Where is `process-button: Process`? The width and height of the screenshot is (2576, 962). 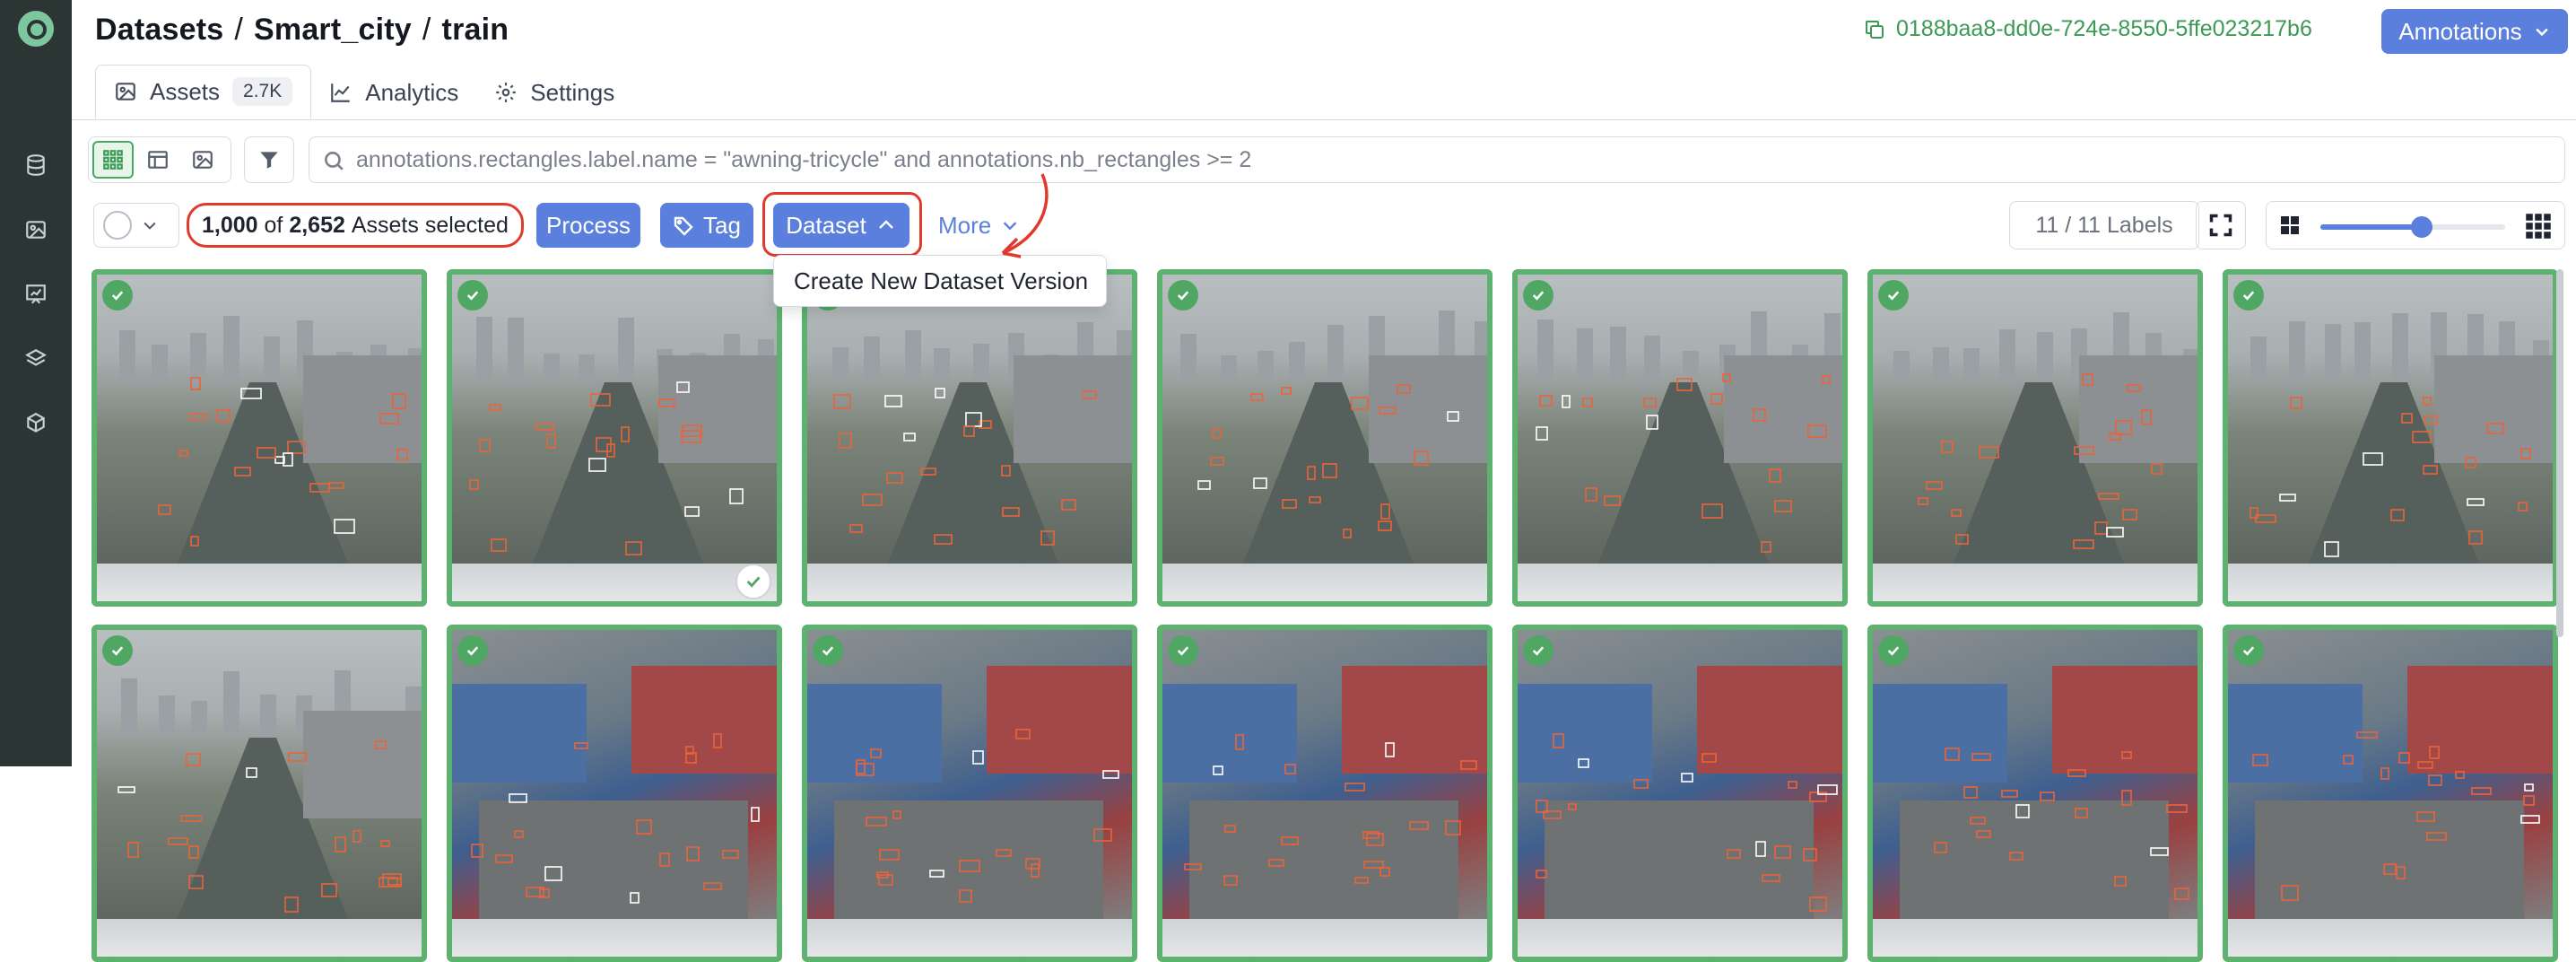 process-button: Process is located at coordinates (588, 225).